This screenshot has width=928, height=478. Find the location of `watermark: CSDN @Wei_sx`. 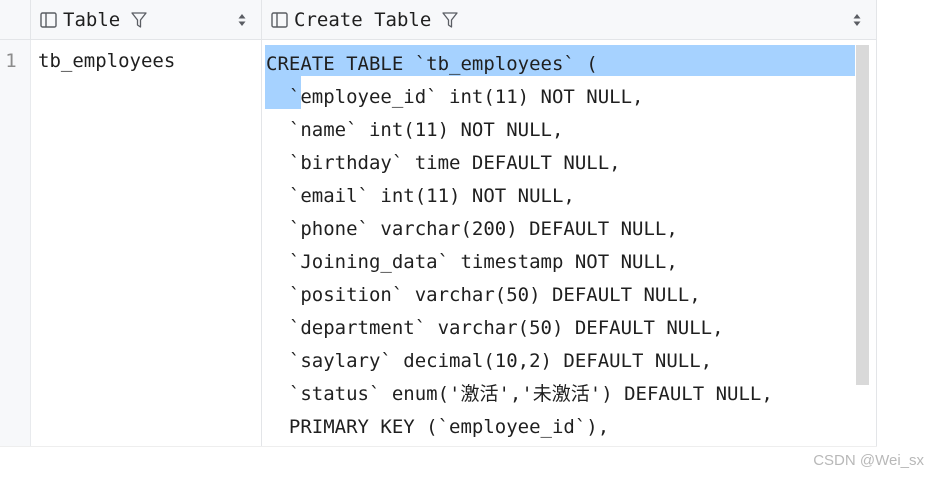

watermark: CSDN @Wei_sx is located at coordinates (868, 460).